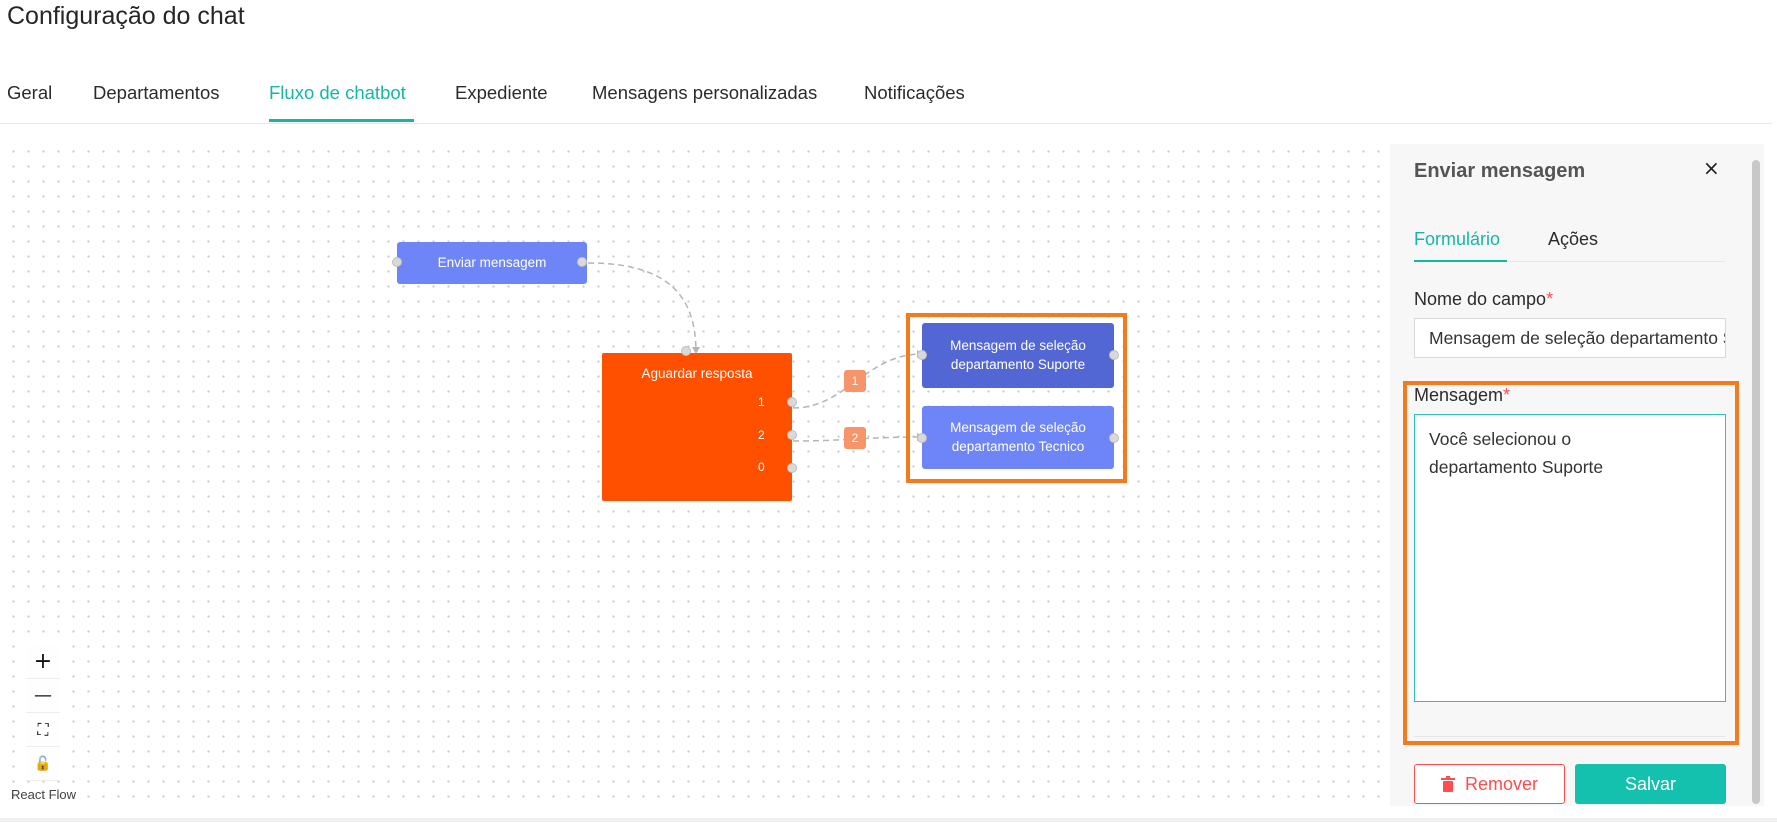 This screenshot has height=822, width=1777. I want to click on close-icon: ×, so click(1711, 168).